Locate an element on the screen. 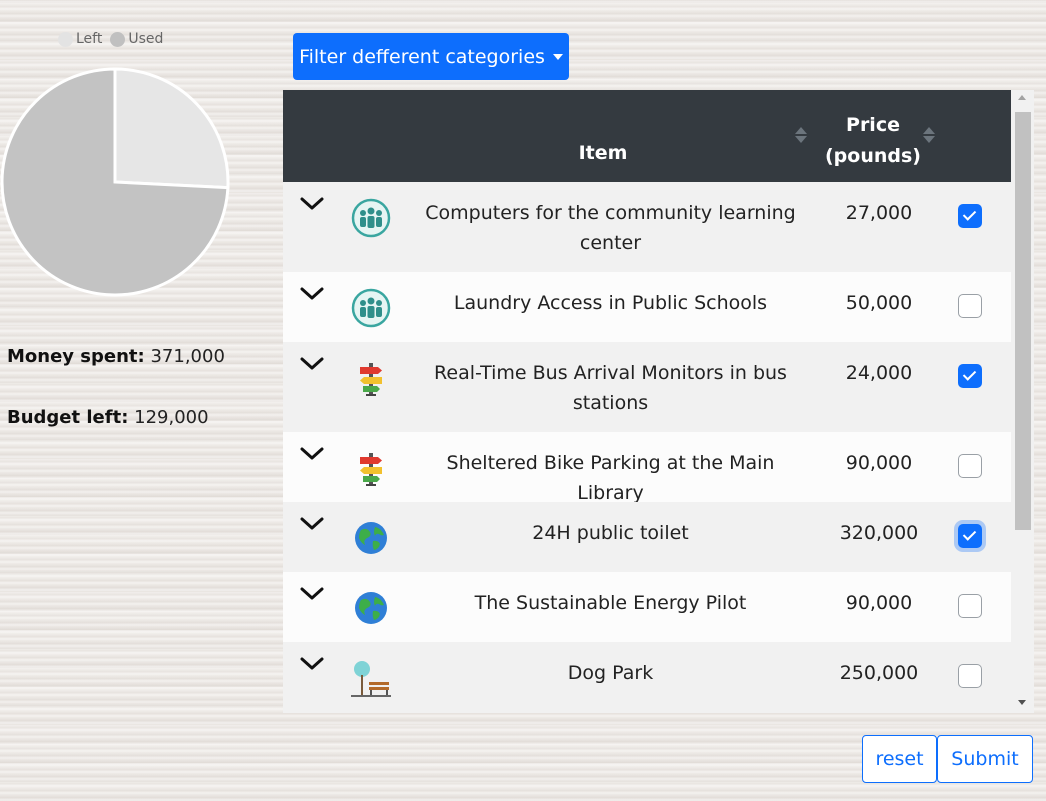  table-header: Item Price (pounds) is located at coordinates (647, 136).